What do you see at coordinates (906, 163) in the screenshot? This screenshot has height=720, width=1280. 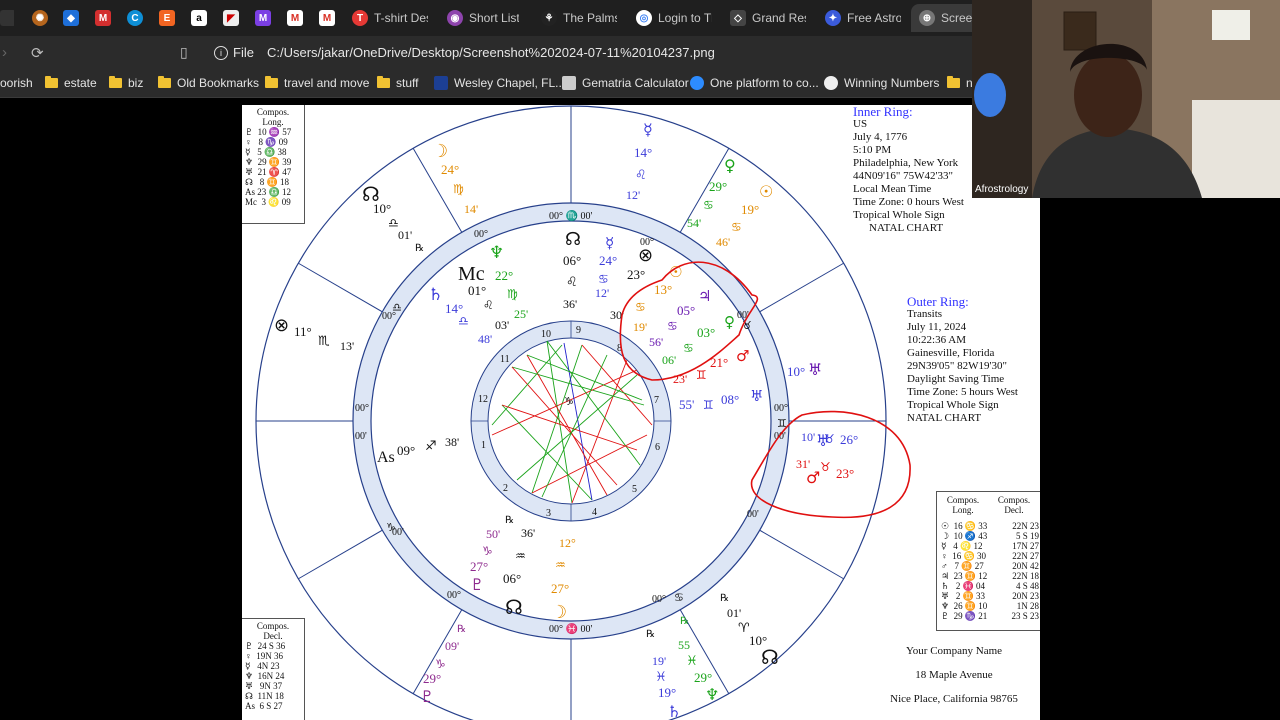 I see `info-line: Philadelphia, New York` at bounding box center [906, 163].